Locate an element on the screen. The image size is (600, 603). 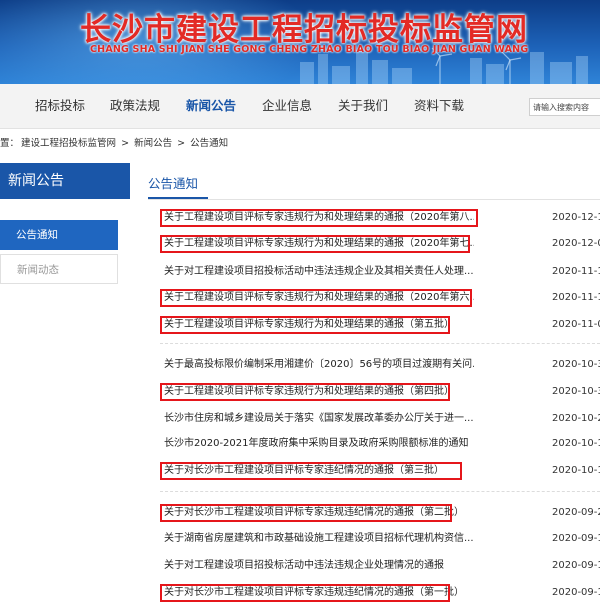
site-title: 长沙市建设工程招标投标监管网 is located at coordinates (304, 30).